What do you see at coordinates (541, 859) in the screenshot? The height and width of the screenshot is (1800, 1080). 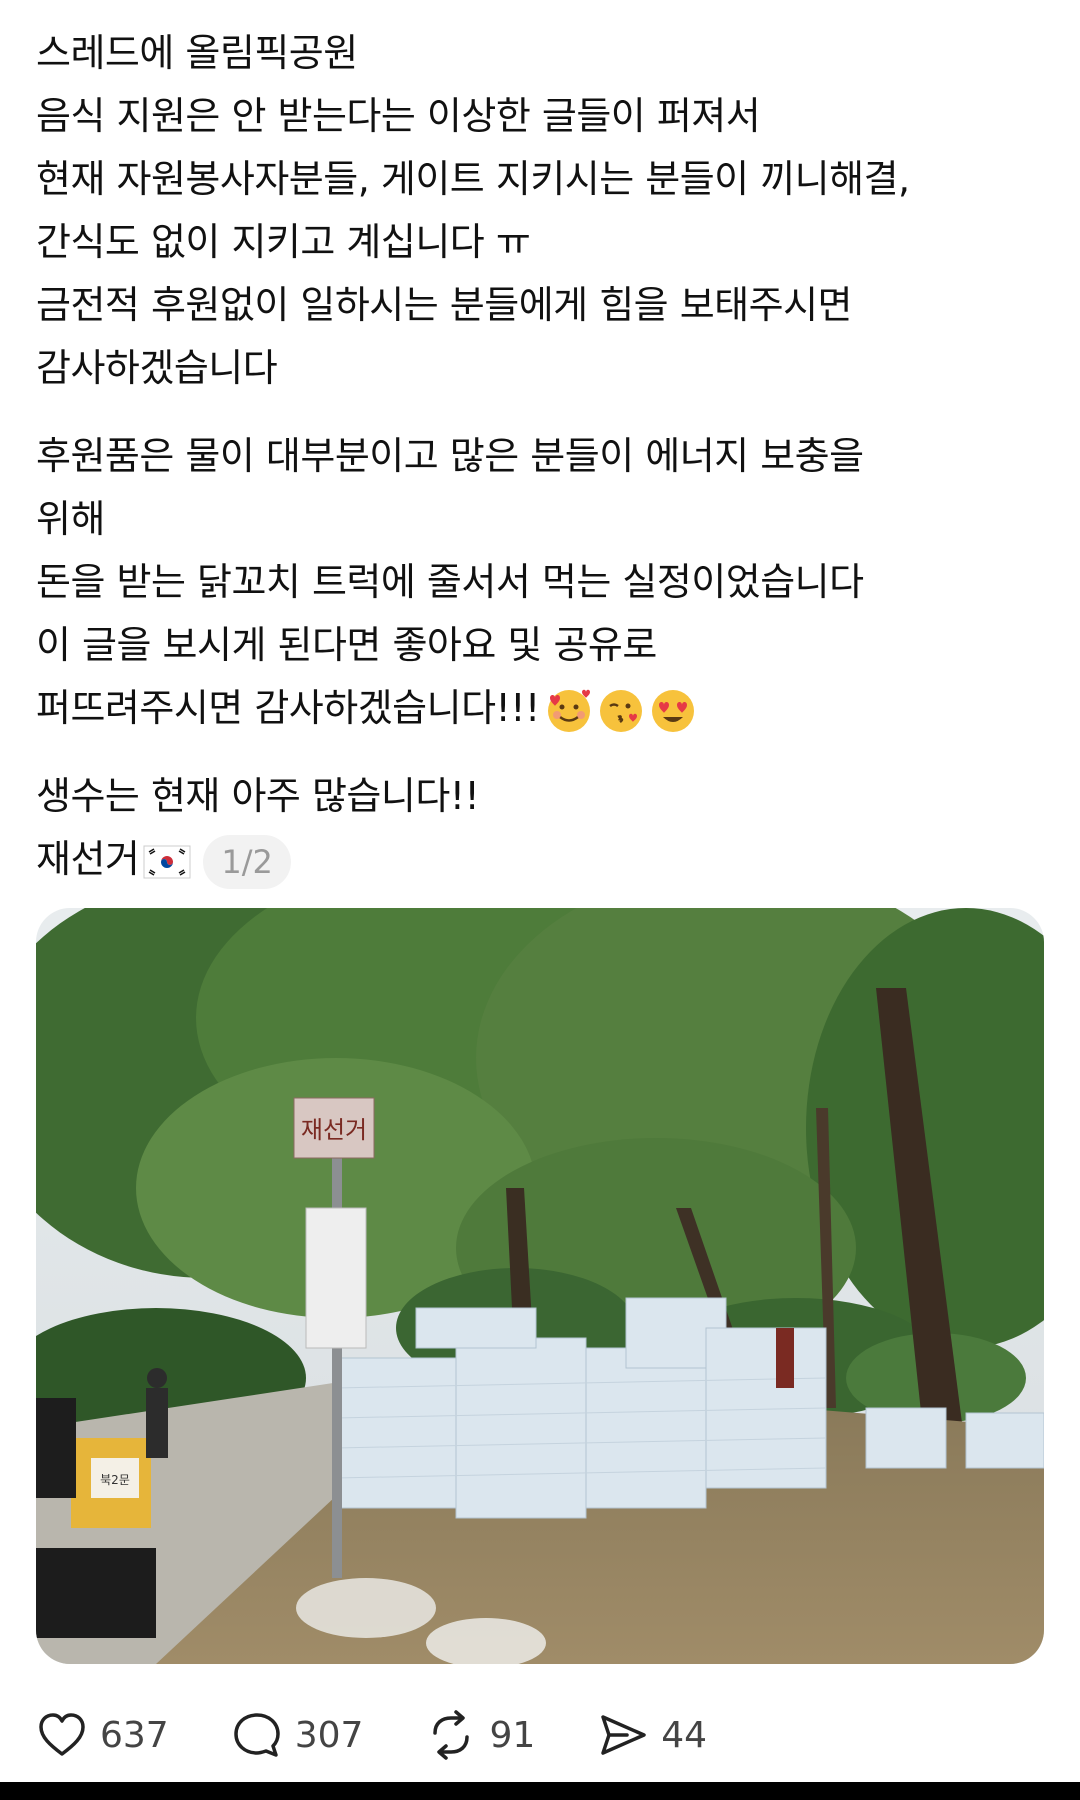 I see `post-line-with-flag: 재선거 1/2` at bounding box center [541, 859].